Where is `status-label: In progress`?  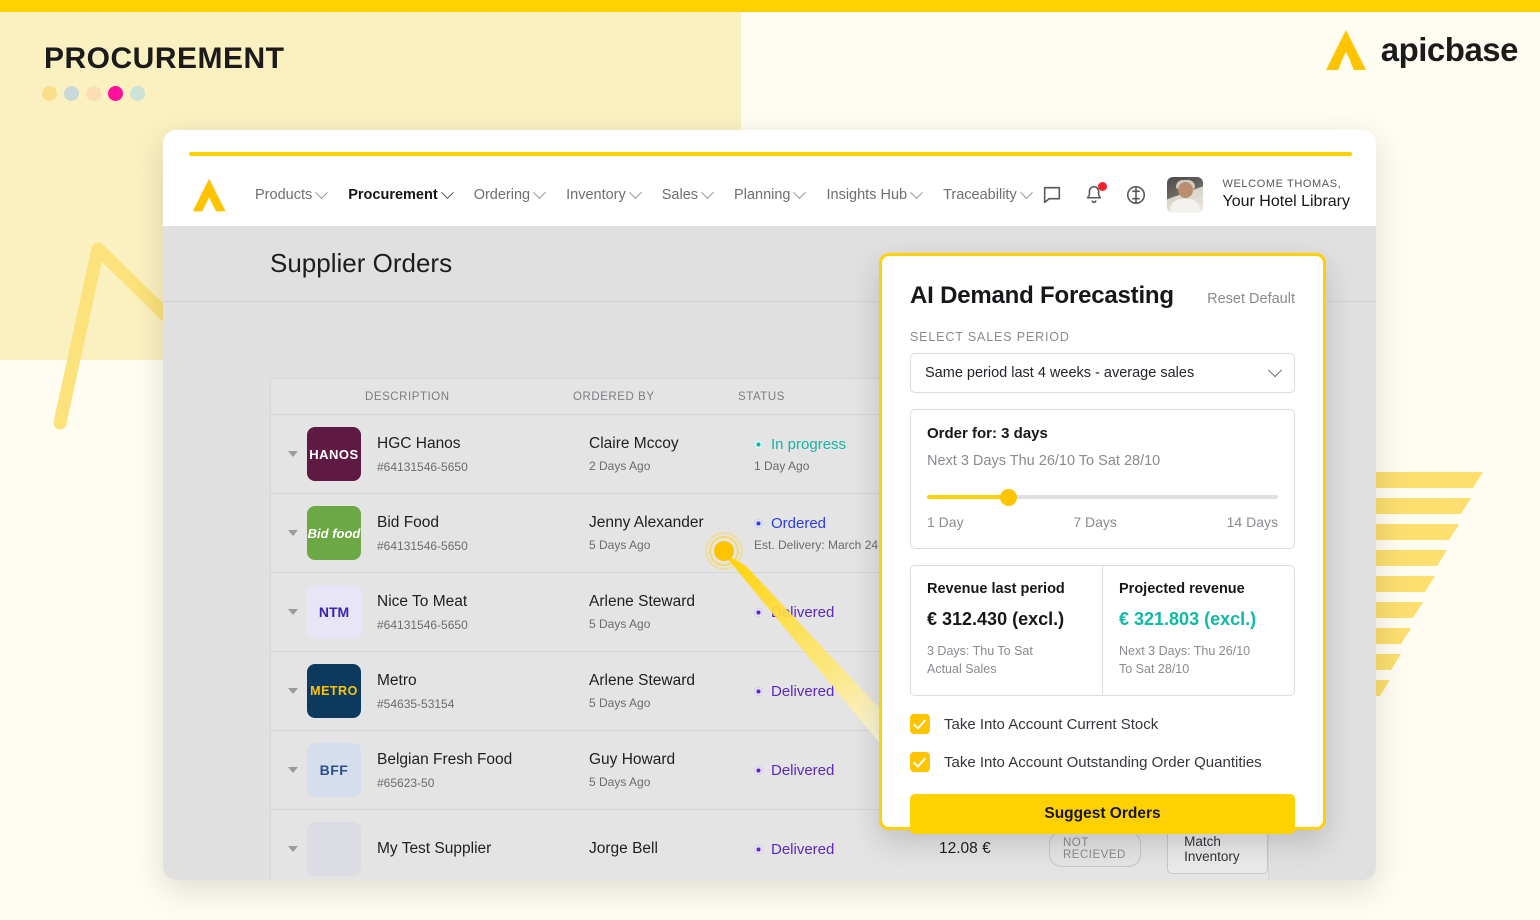
status-label: In progress is located at coordinates (809, 444).